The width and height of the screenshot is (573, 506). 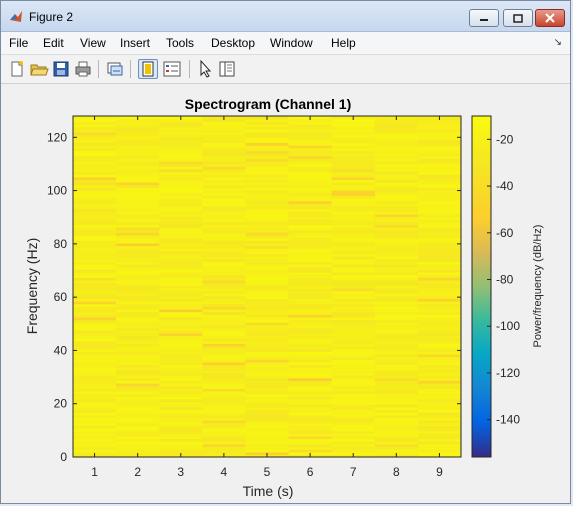 I want to click on y-tick-label: 20, so click(x=61, y=404).